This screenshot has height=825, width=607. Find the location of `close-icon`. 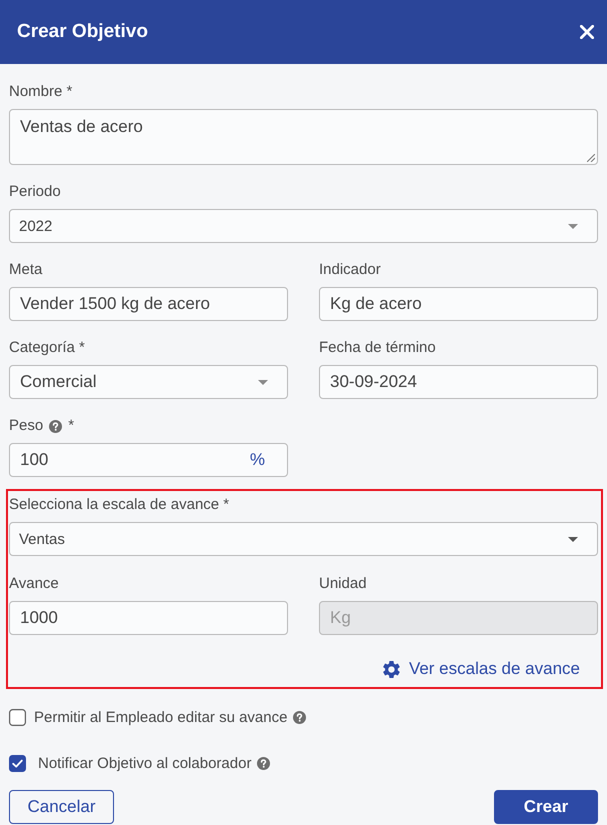

close-icon is located at coordinates (587, 32).